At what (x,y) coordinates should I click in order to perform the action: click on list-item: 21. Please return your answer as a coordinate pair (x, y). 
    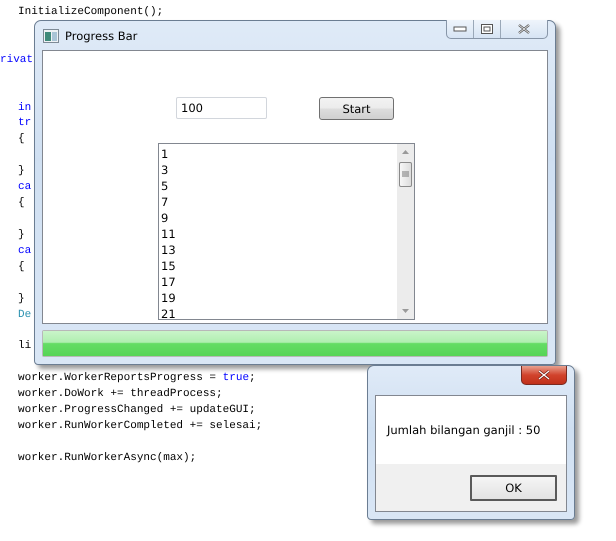
    Looking at the image, I should click on (168, 312).